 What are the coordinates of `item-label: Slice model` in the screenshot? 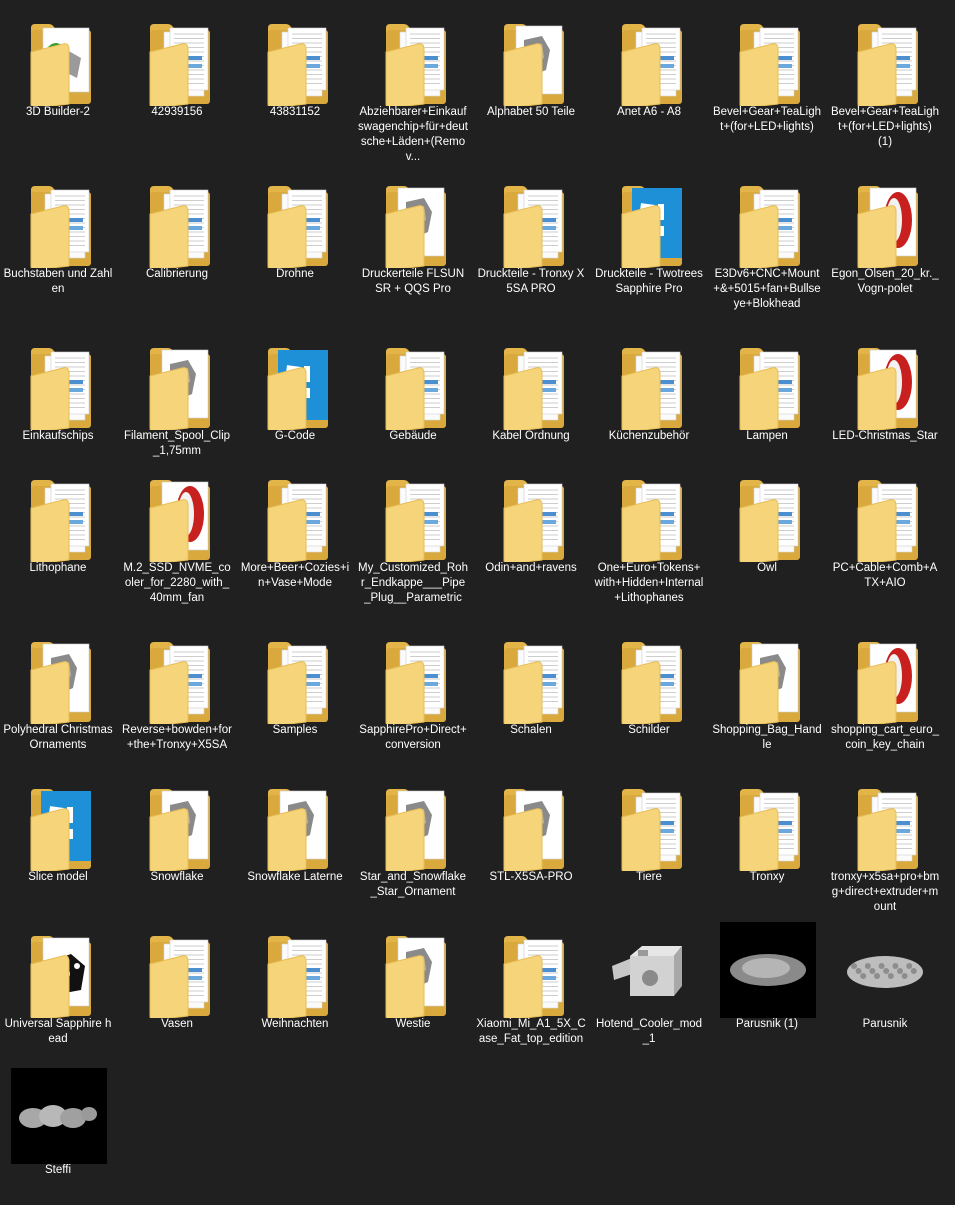 It's located at (58, 877).